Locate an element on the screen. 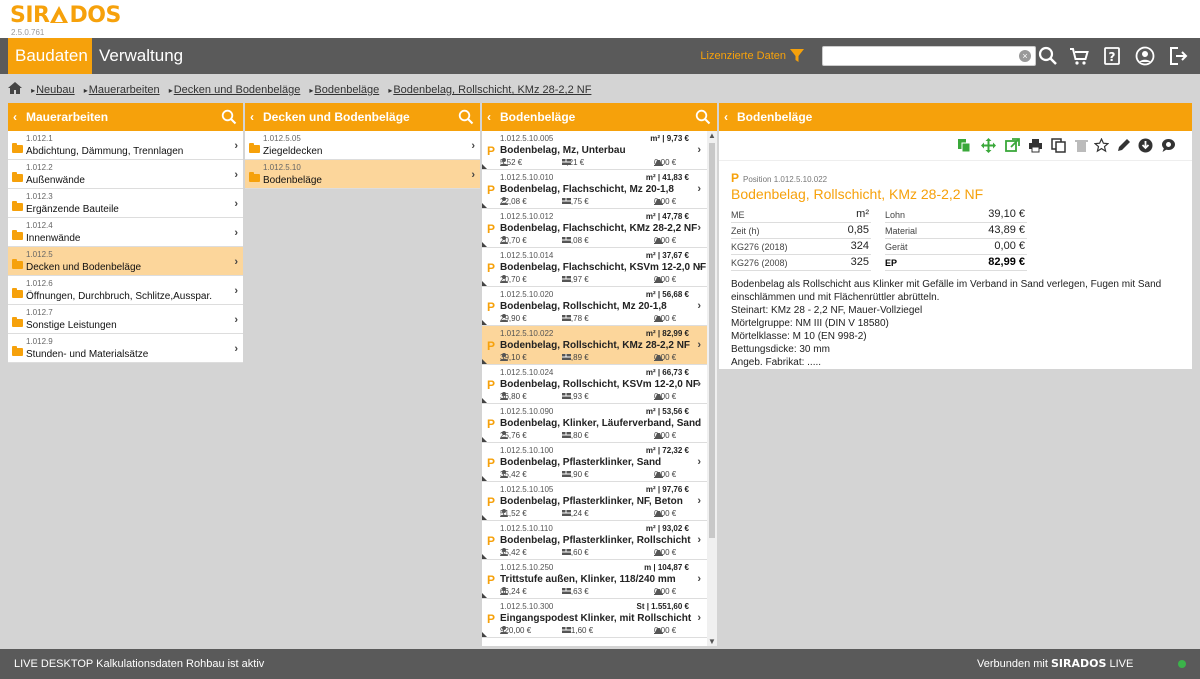  cart-icon is located at coordinates (1079, 56).